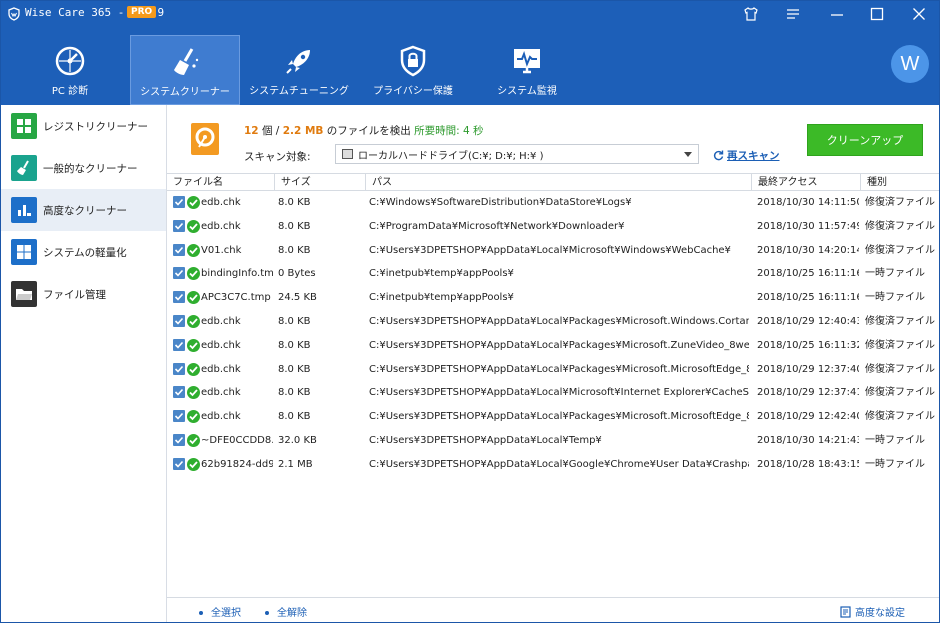 The image size is (940, 623). Describe the element at coordinates (880, 613) in the screenshot. I see `advanced-settings-label: 高度な設定` at that location.